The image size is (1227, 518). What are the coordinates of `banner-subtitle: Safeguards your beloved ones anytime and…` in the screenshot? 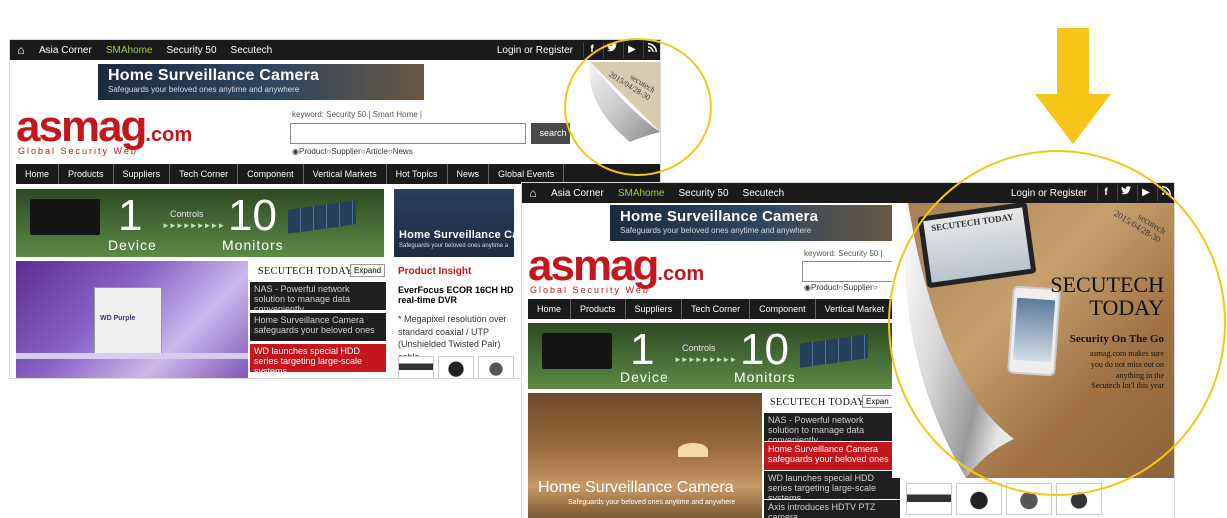 It's located at (204, 89).